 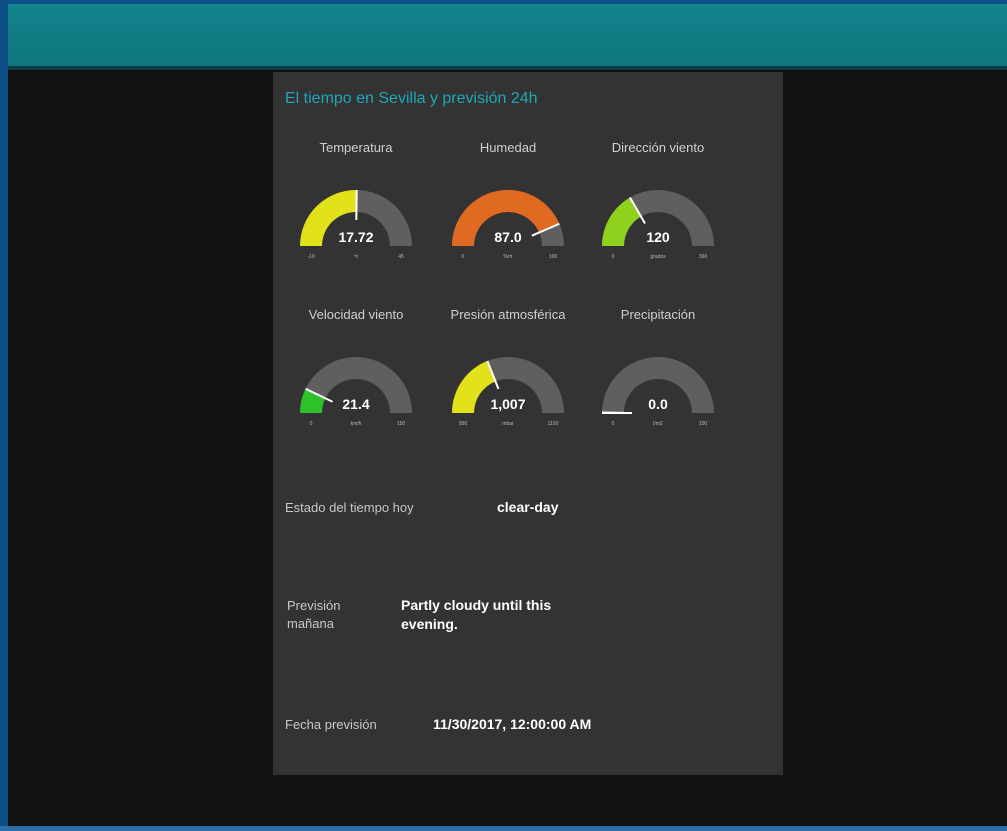 What do you see at coordinates (508, 224) in the screenshot?
I see `gauge-dial: 87.0 %rh 0 100` at bounding box center [508, 224].